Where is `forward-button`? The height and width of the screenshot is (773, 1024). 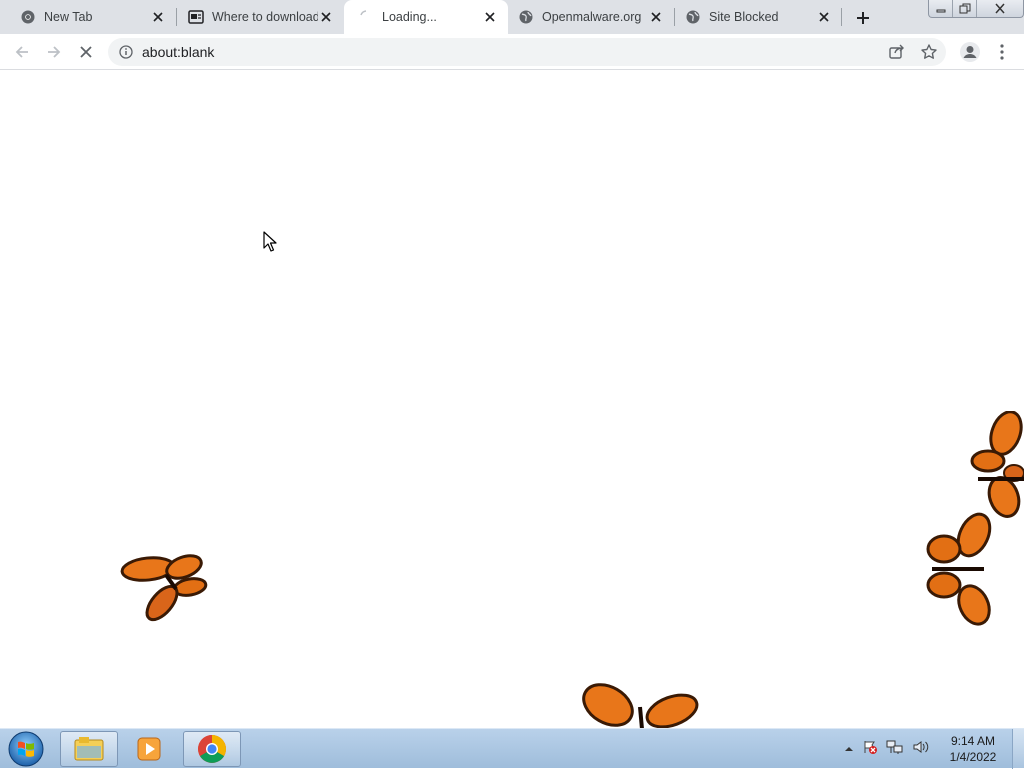 forward-button is located at coordinates (54, 52).